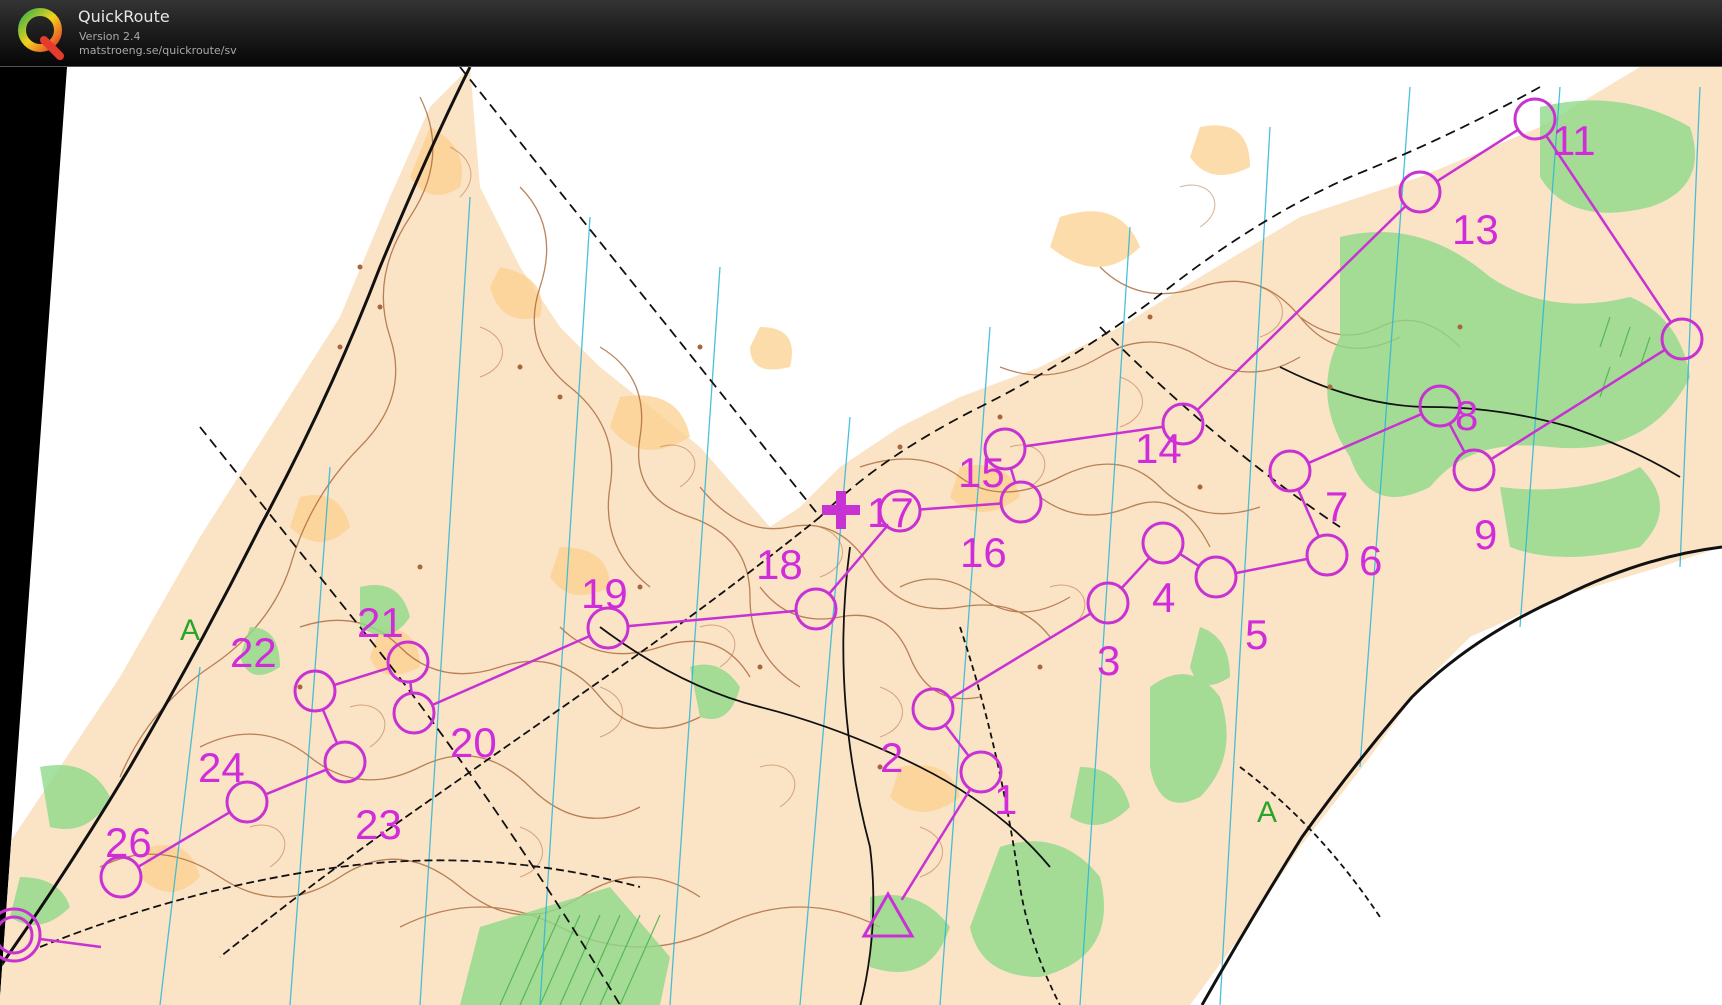 This screenshot has height=1005, width=1722. I want to click on control-number-5: 5, so click(1256, 634).